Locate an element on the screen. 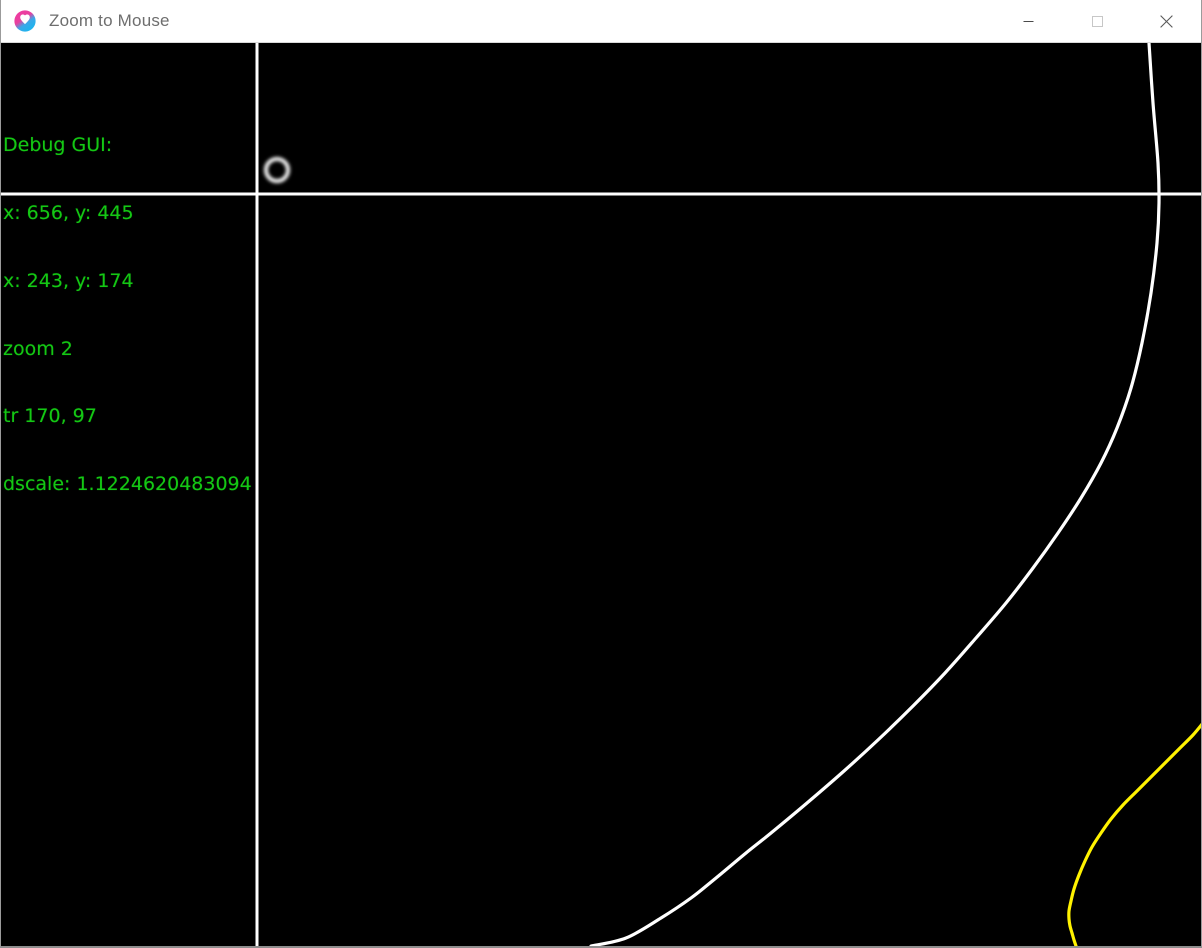  maximize-icon is located at coordinates (1097, 21).